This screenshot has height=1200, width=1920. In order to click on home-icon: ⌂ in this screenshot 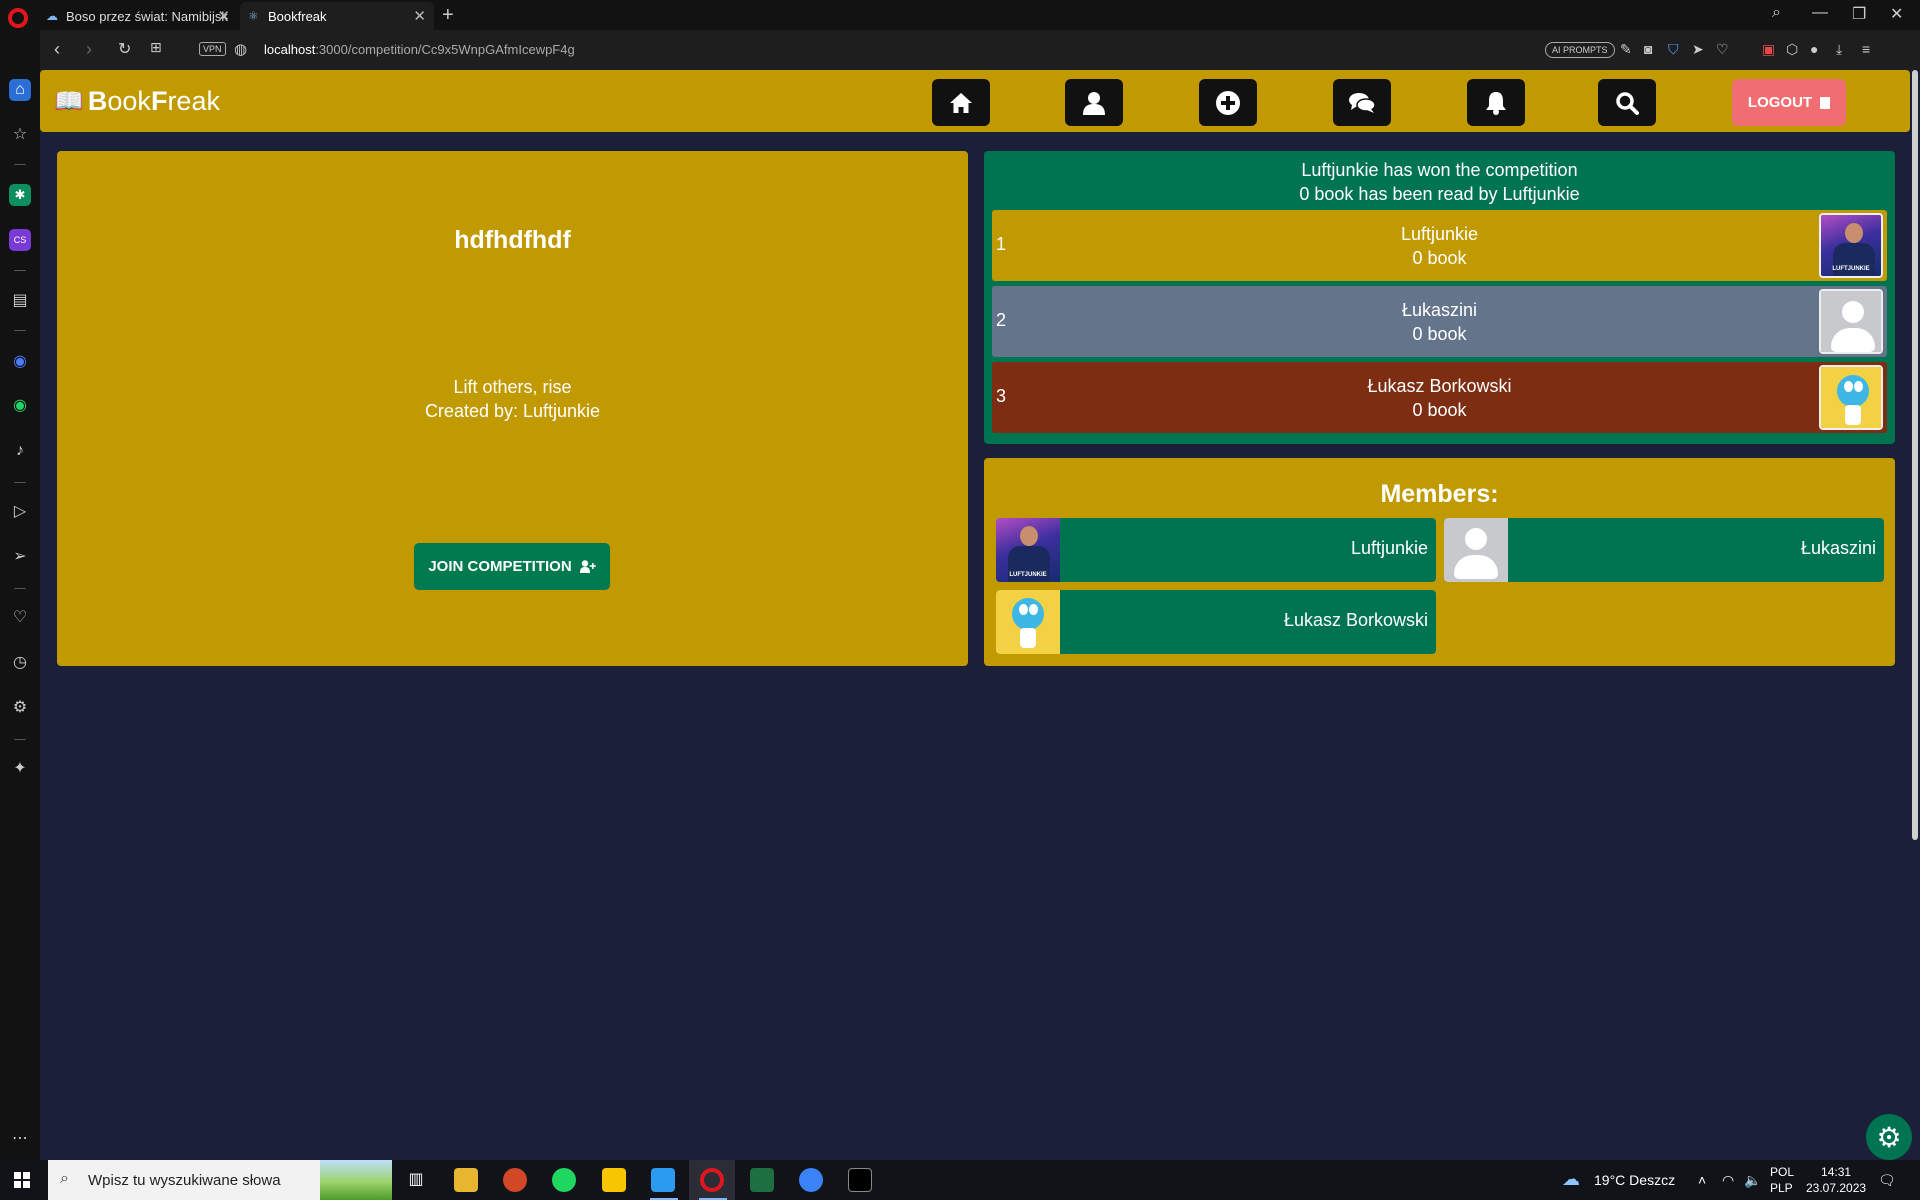, I will do `click(20, 90)`.